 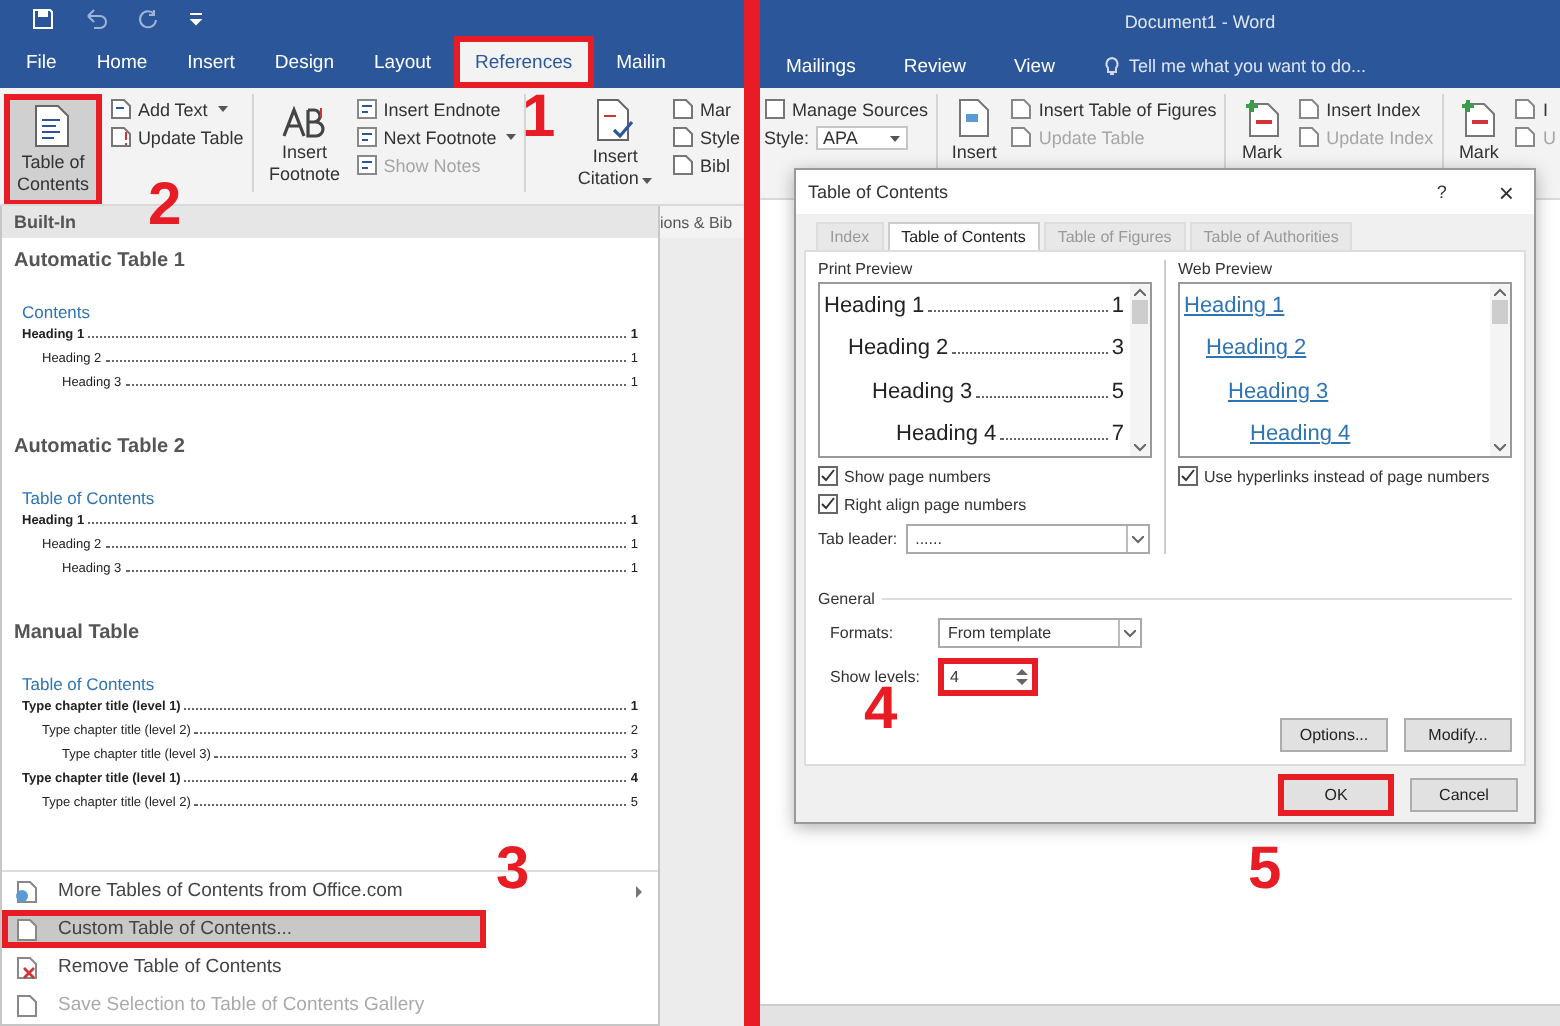 I want to click on heading-link: Heading 3, so click(x=1278, y=391).